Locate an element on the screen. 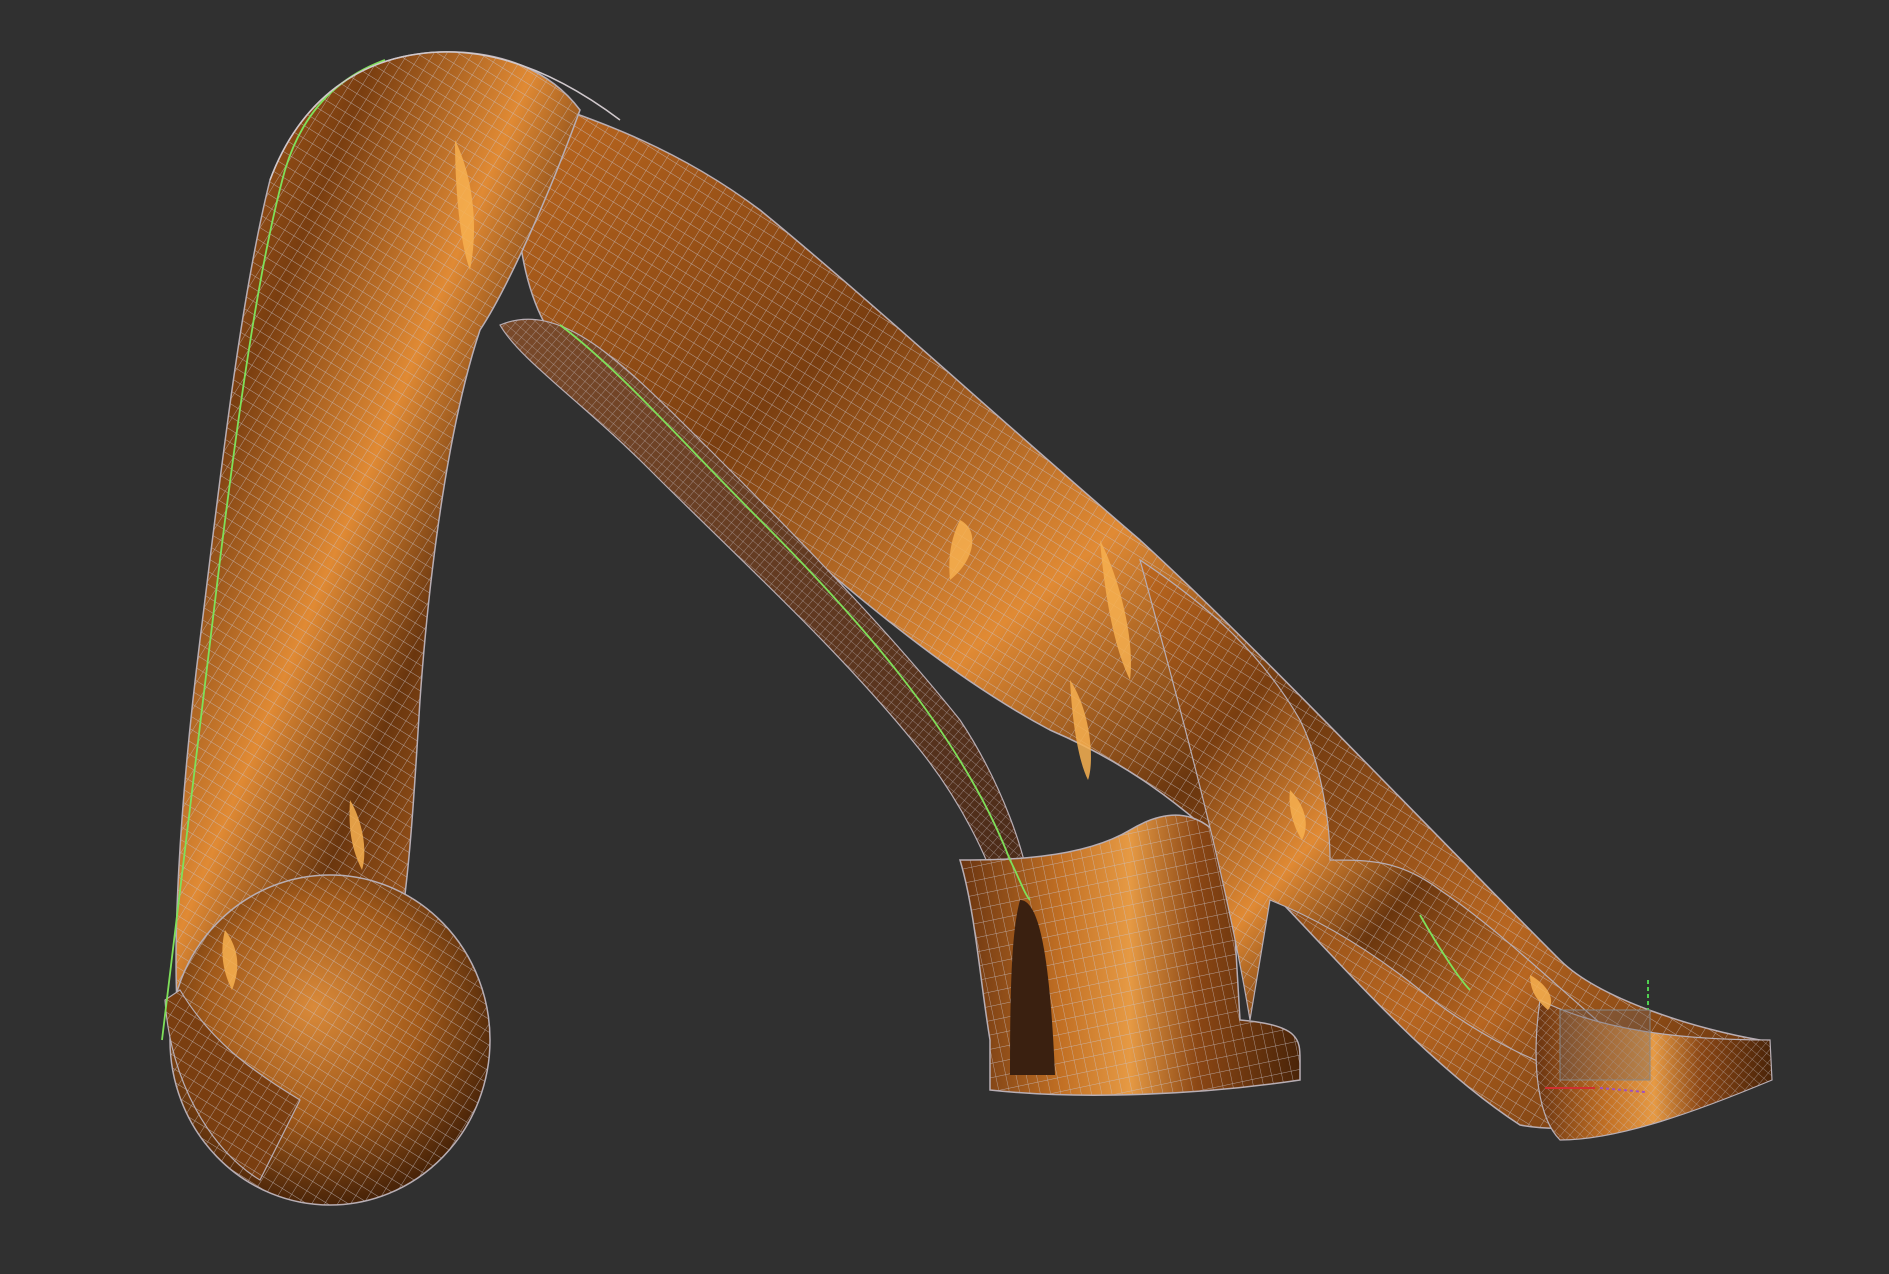  selection-box is located at coordinates (1605, 1045).